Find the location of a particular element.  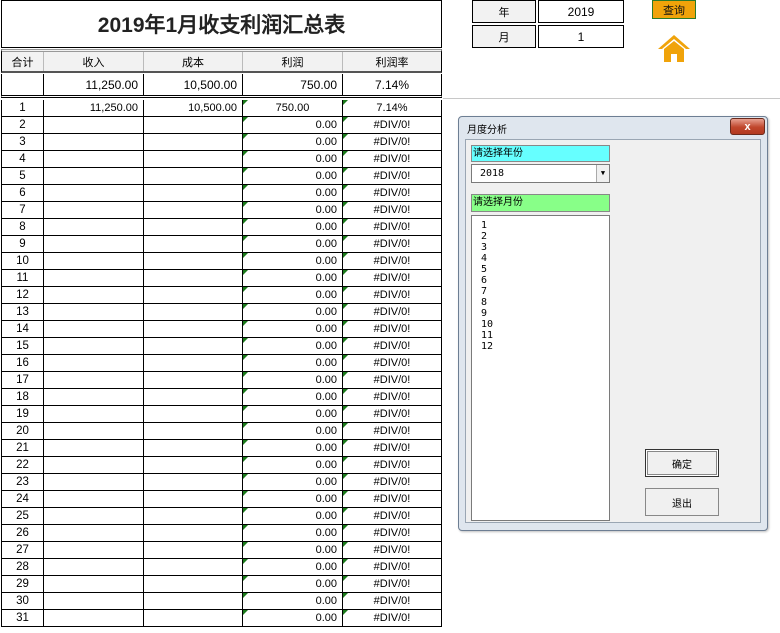

row-number-cell: 21 is located at coordinates (23, 448).